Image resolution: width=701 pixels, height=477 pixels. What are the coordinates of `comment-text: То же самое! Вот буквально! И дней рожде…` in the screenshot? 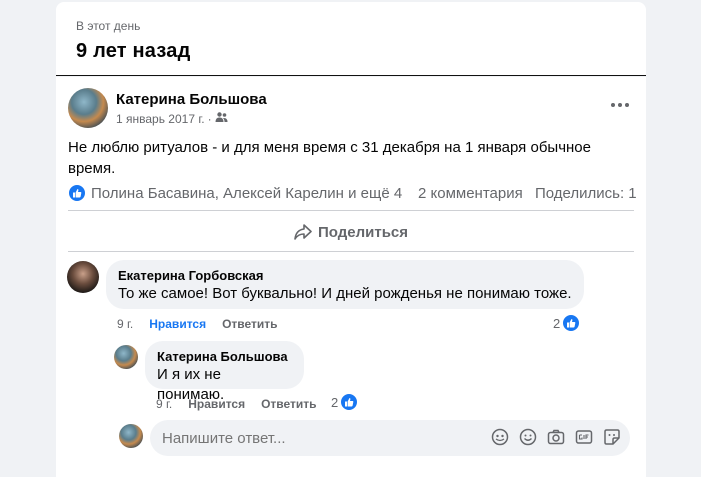 It's located at (345, 293).